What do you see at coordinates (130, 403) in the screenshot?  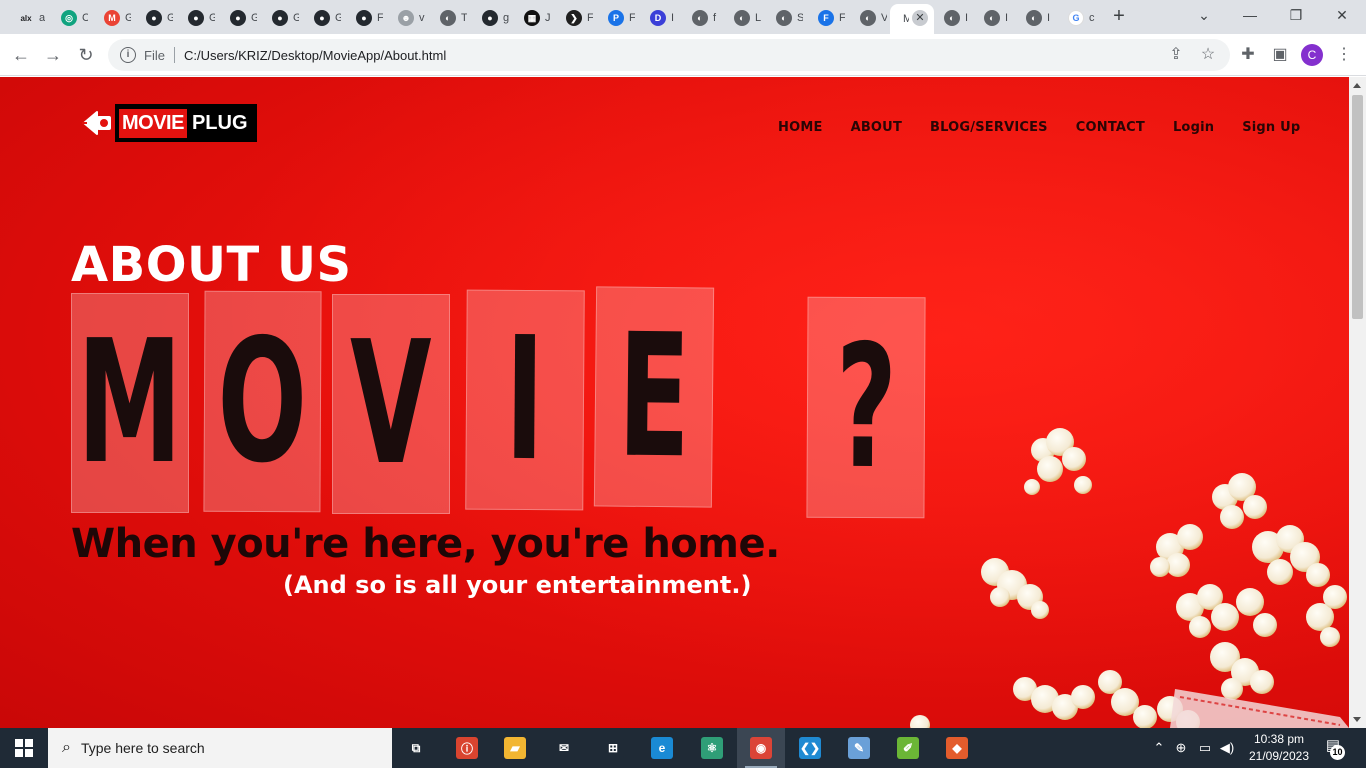 I see `letter-card: M` at bounding box center [130, 403].